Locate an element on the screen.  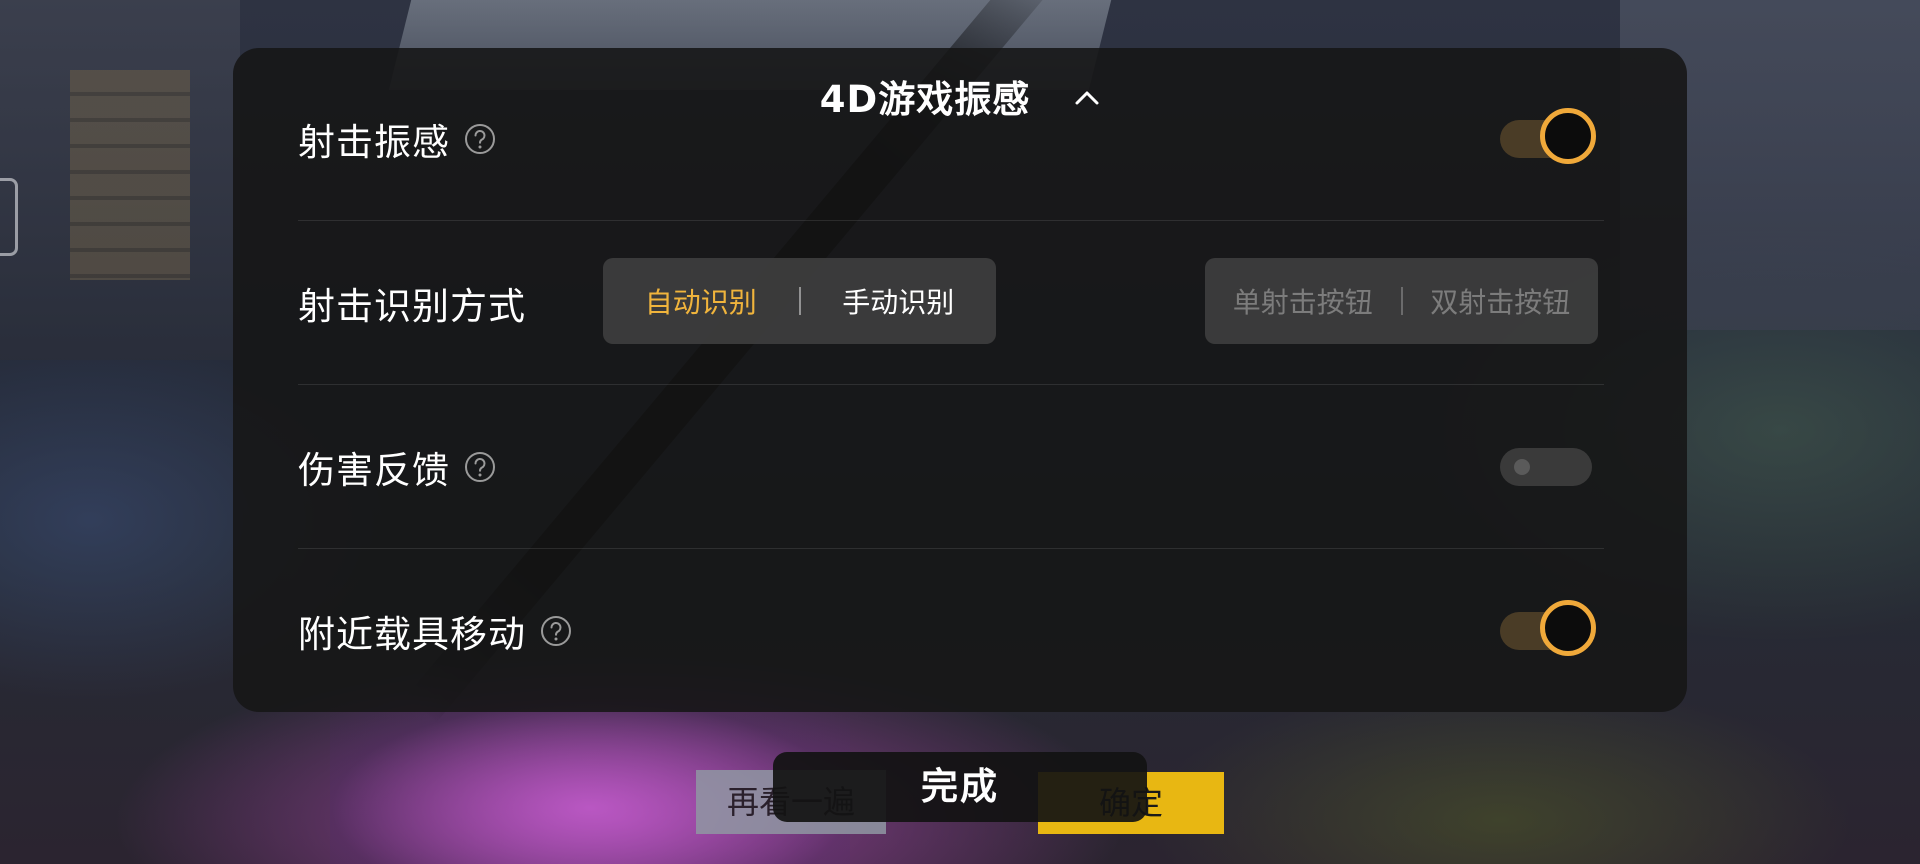
recognition-mode-label: 射击识别方式 is located at coordinates (412, 306).